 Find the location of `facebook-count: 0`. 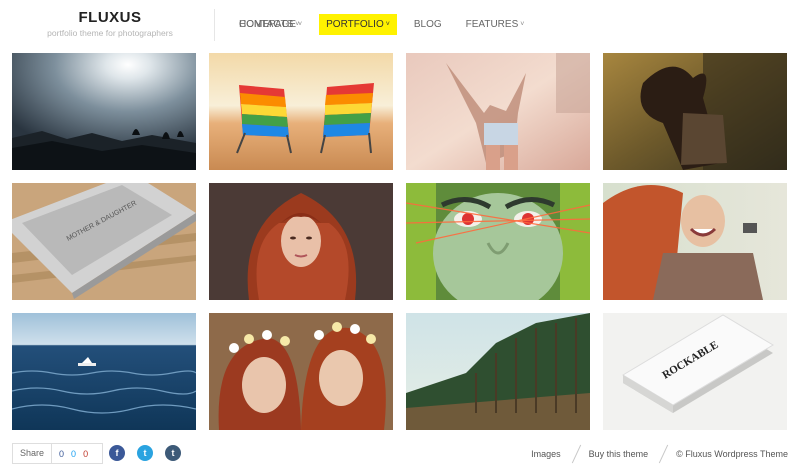

facebook-count: 0 is located at coordinates (65, 453).